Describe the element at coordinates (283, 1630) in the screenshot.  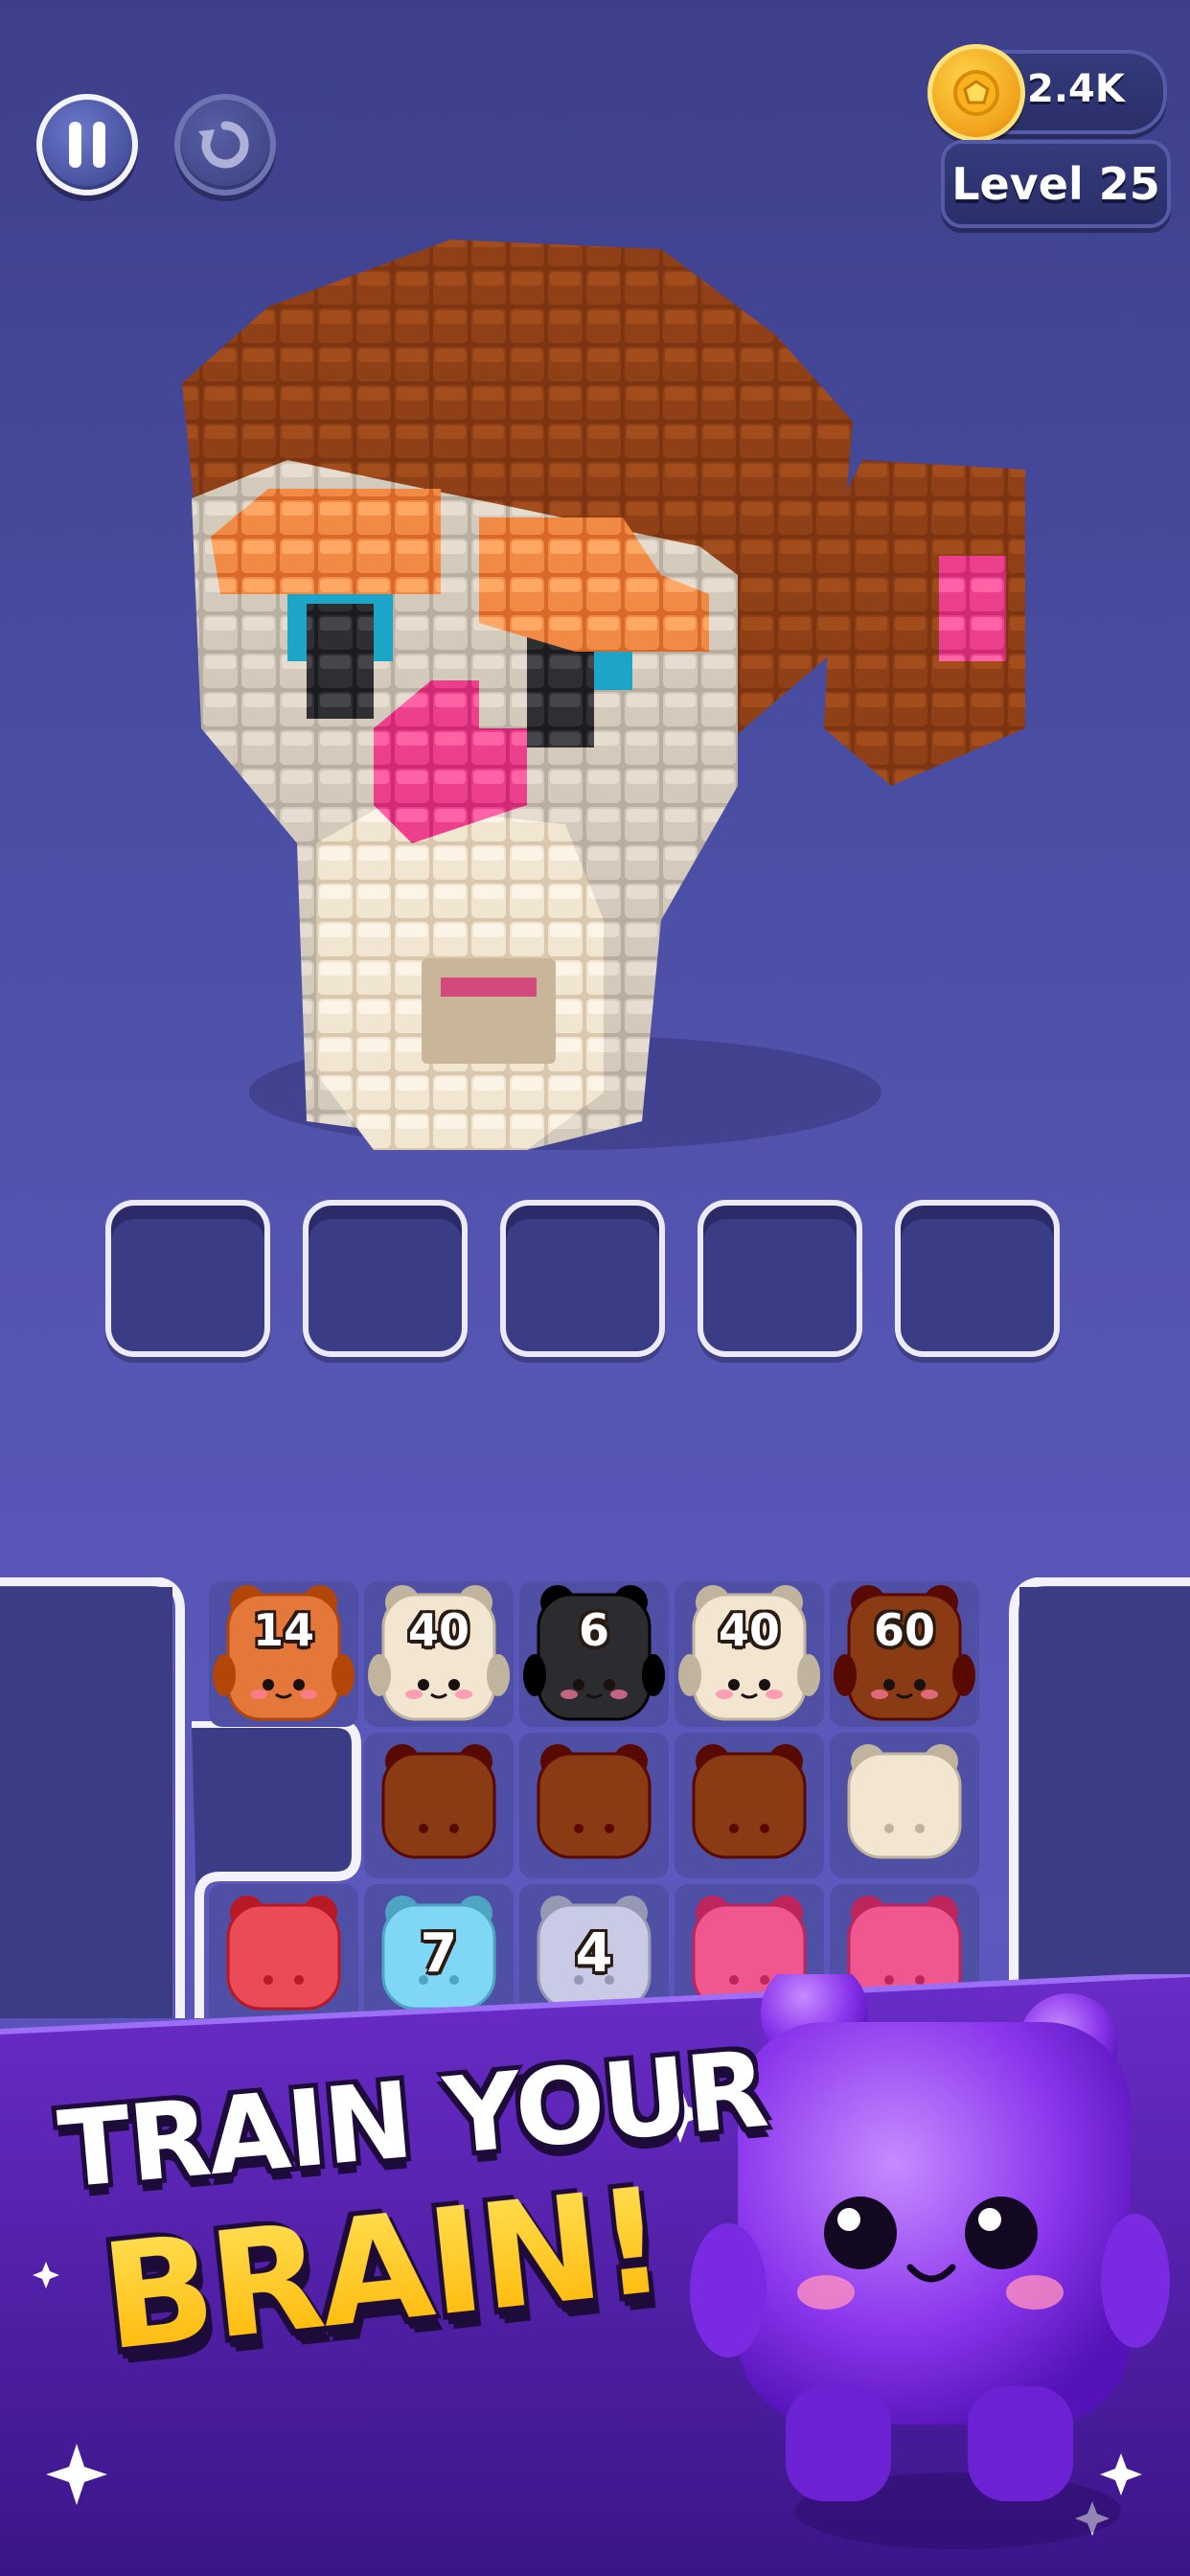
I see `bear-count: 14` at that location.